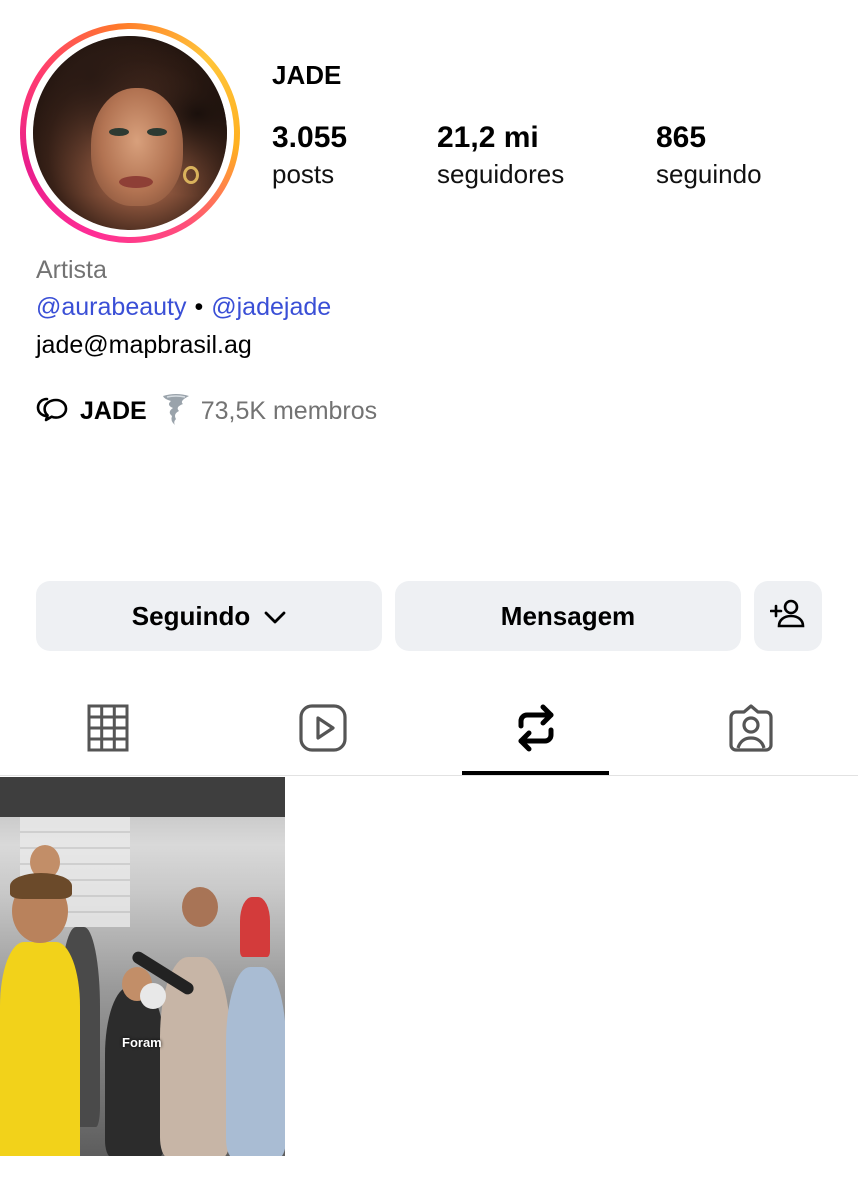 The height and width of the screenshot is (1200, 858). I want to click on thumb-head, so click(200, 907).